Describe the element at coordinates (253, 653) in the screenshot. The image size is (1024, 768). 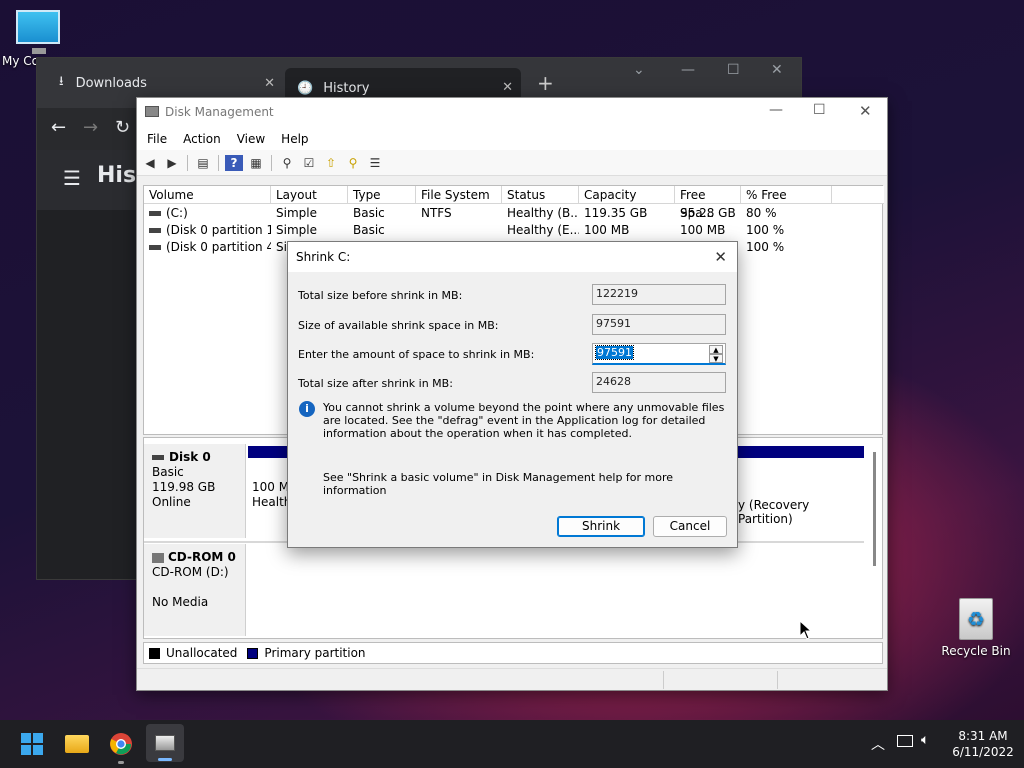
I see `legend-swatch-primary` at that location.